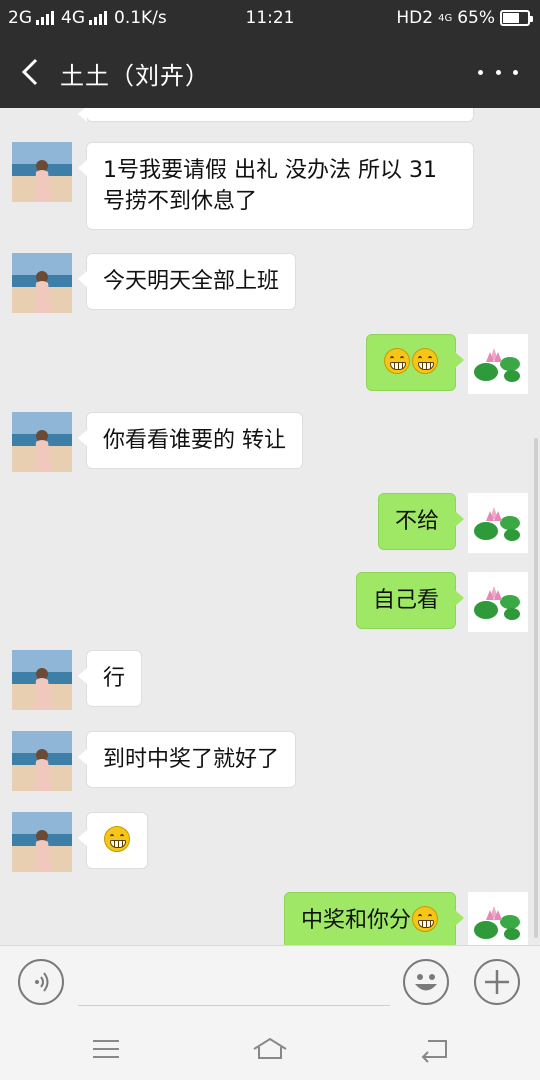  I want to click on message-bubble-self, so click(415, 362).